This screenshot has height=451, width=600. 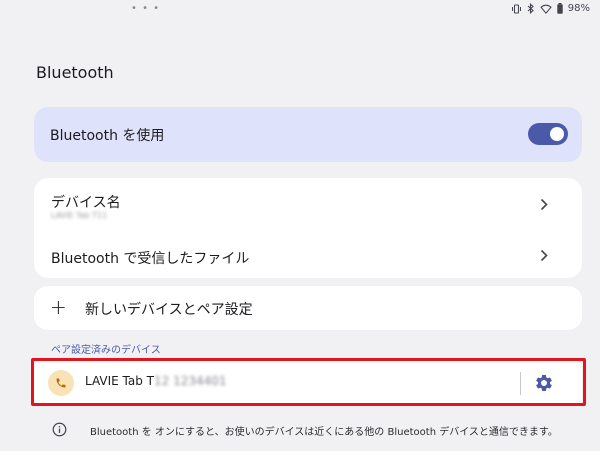 I want to click on bluetooth-toggle, so click(x=548, y=134).